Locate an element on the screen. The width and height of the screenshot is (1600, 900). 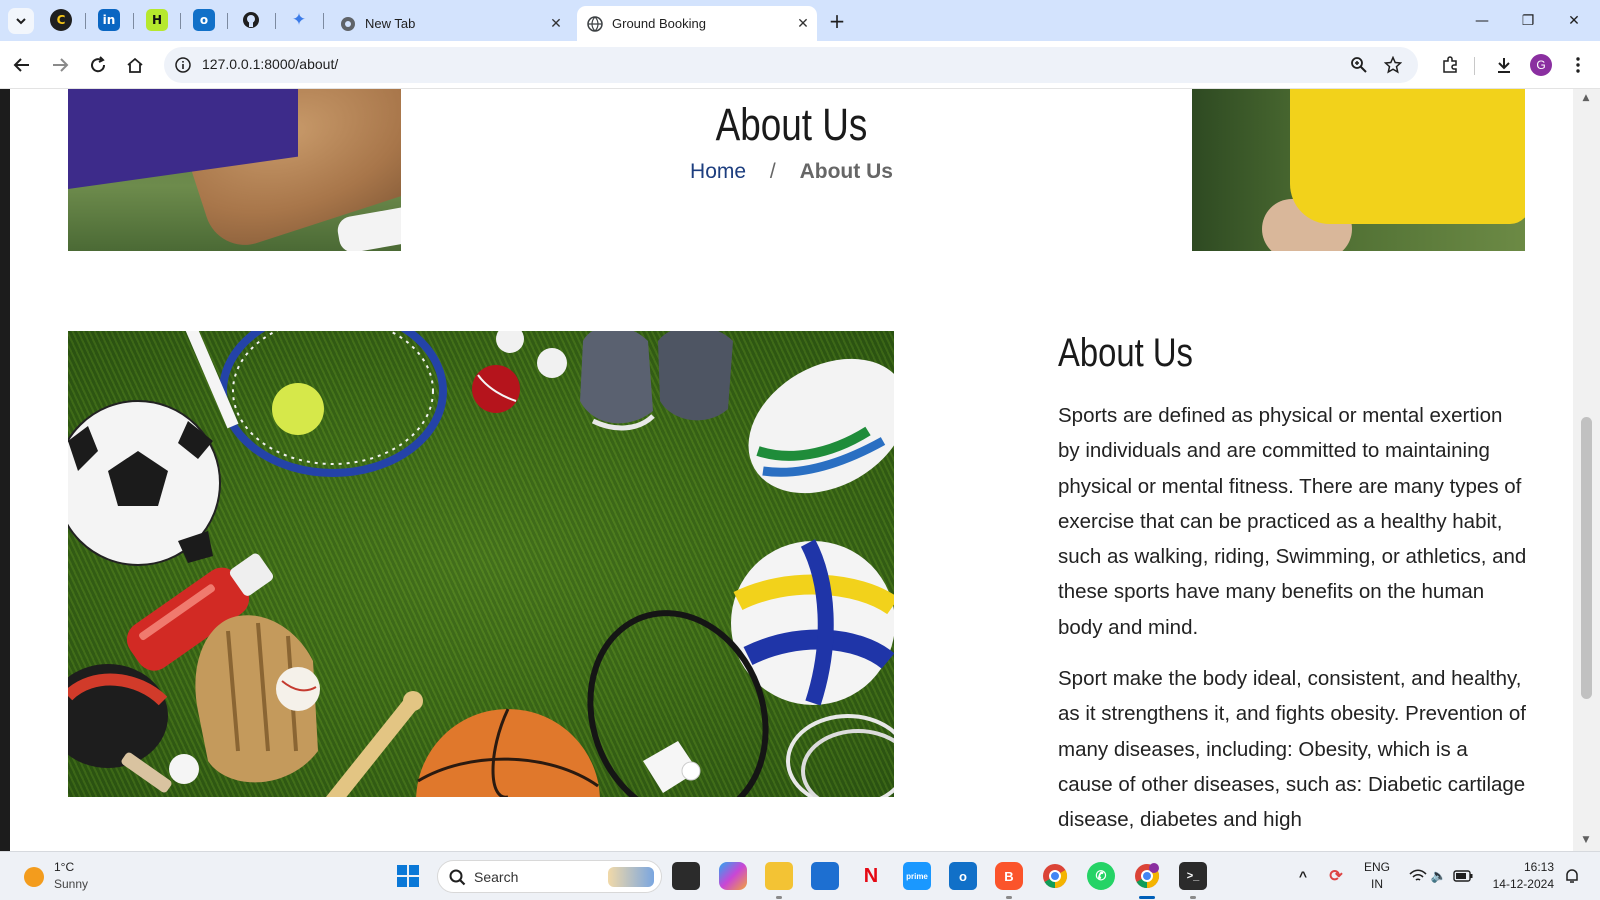
search-label: Search is located at coordinates (496, 877).